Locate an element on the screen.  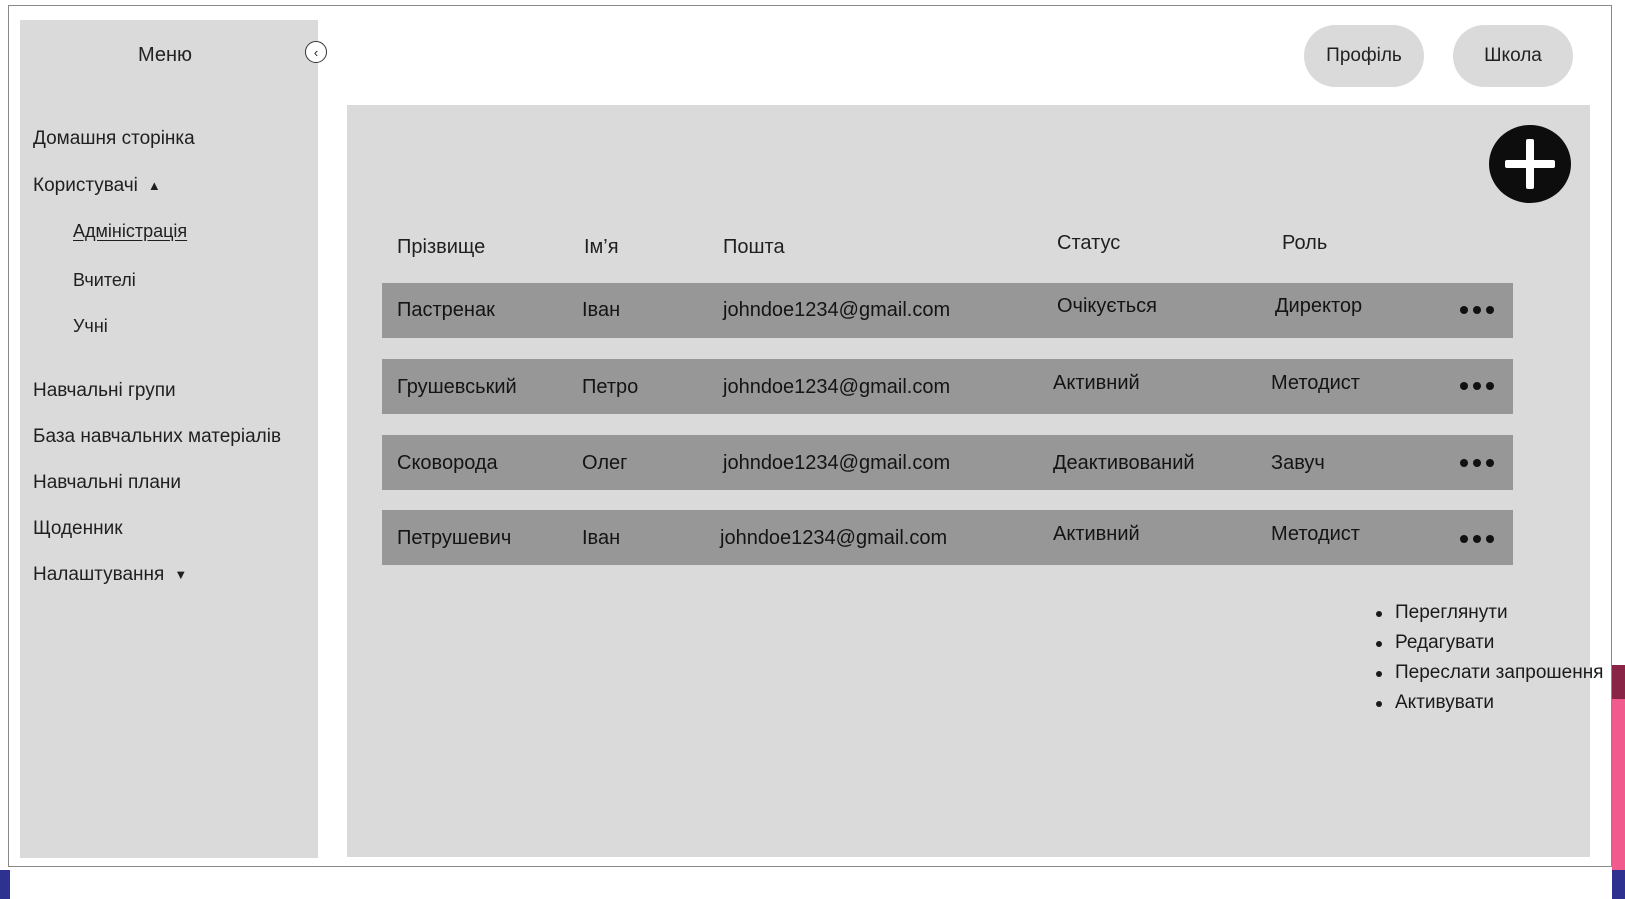
sidebar-item-diary: Щоденник is located at coordinates (78, 529).